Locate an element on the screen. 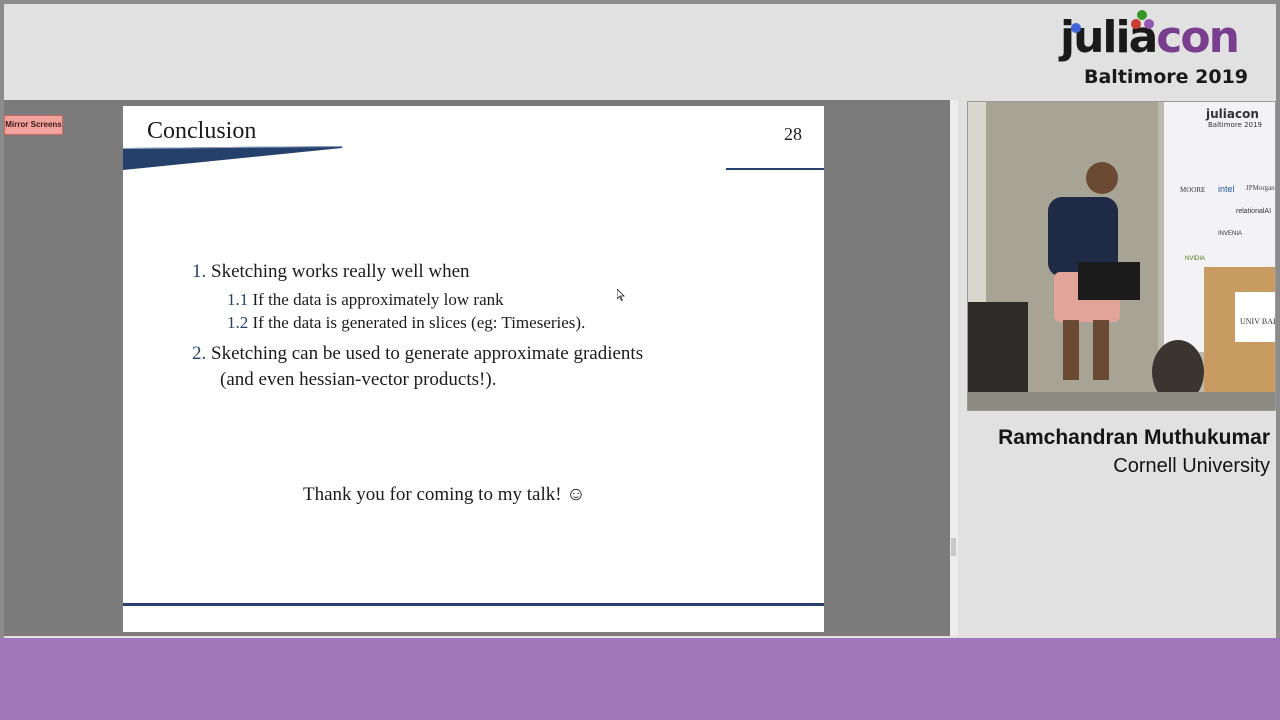  list-item-2-continuation: (and even hessian-vector products!). is located at coordinates (358, 379).